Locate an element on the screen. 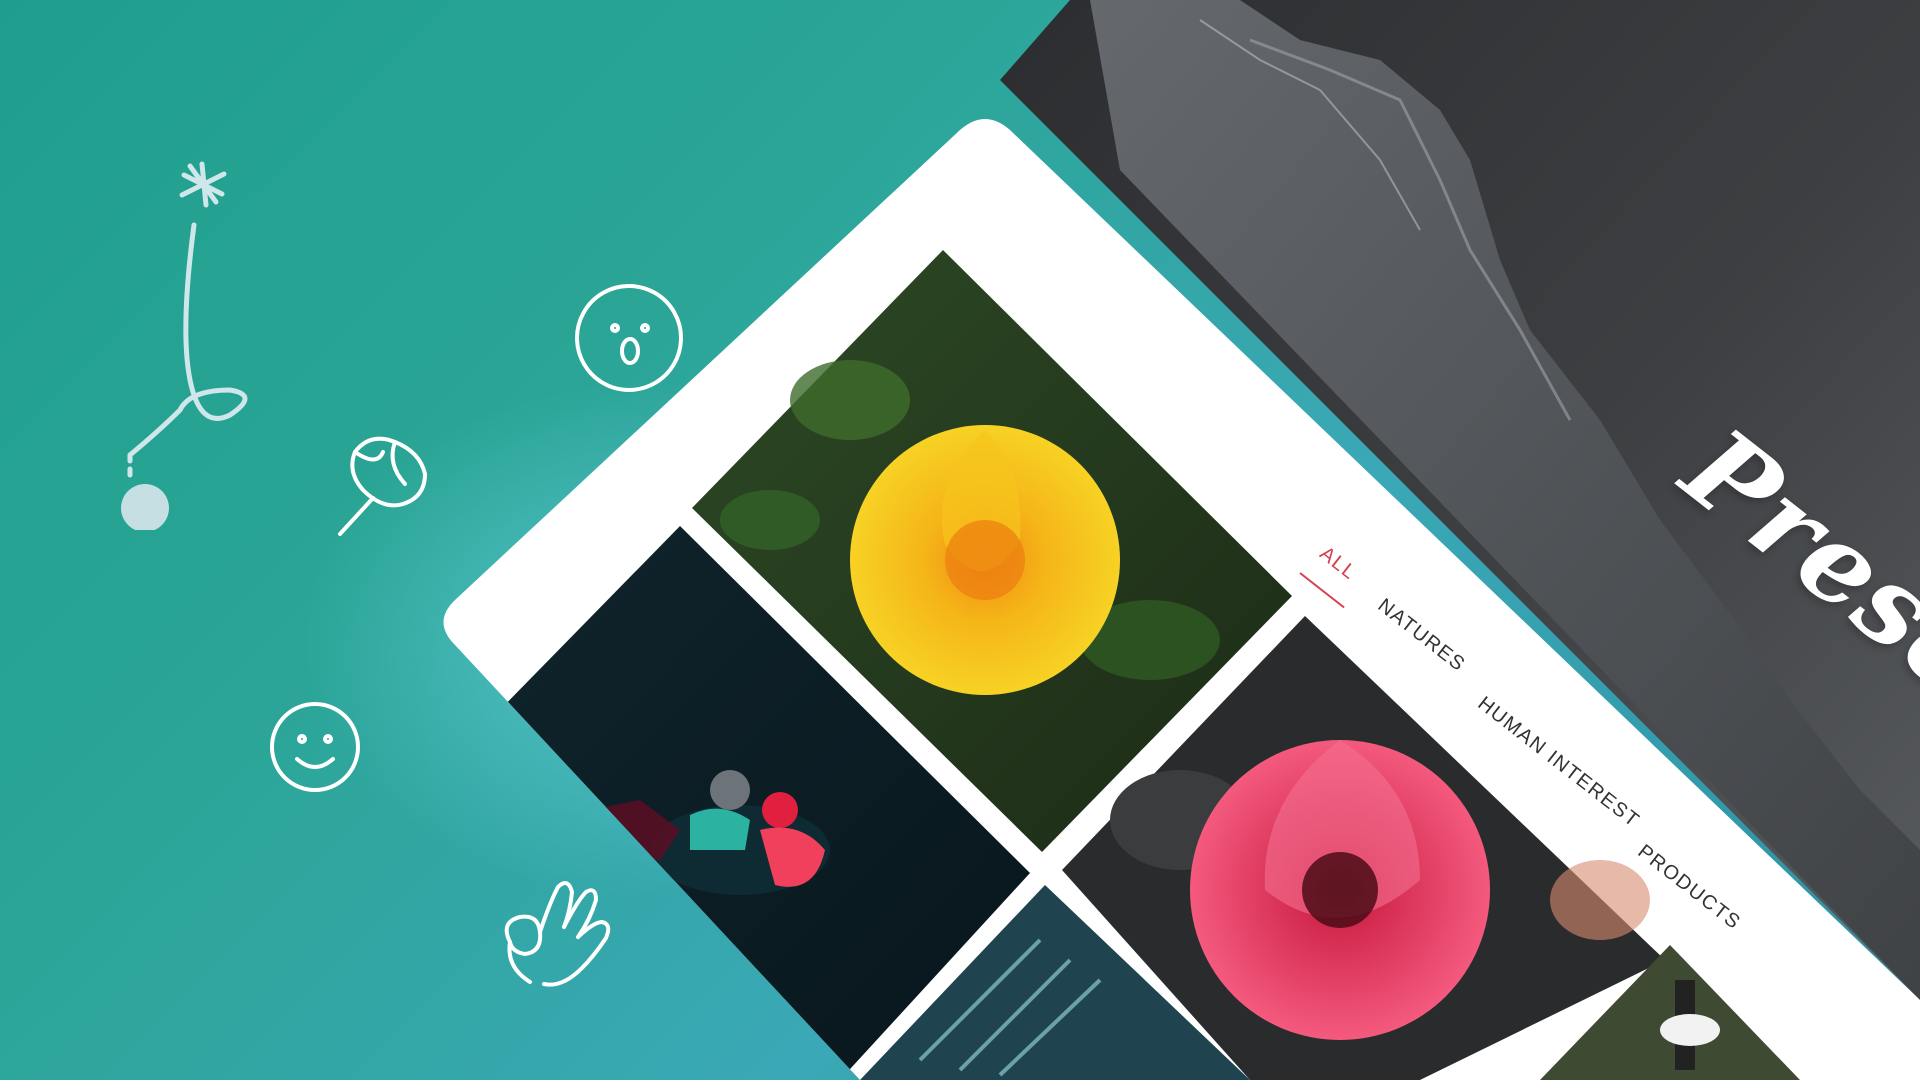  flower-bud-icon is located at coordinates (382, 486).